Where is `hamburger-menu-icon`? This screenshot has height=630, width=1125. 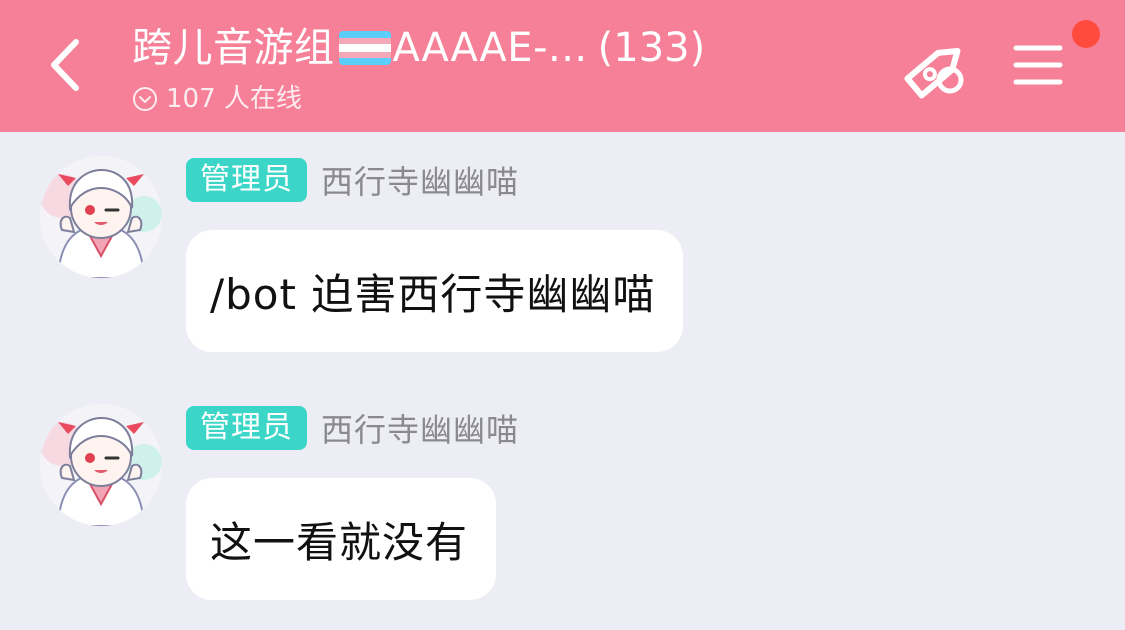
hamburger-menu-icon is located at coordinates (1038, 65).